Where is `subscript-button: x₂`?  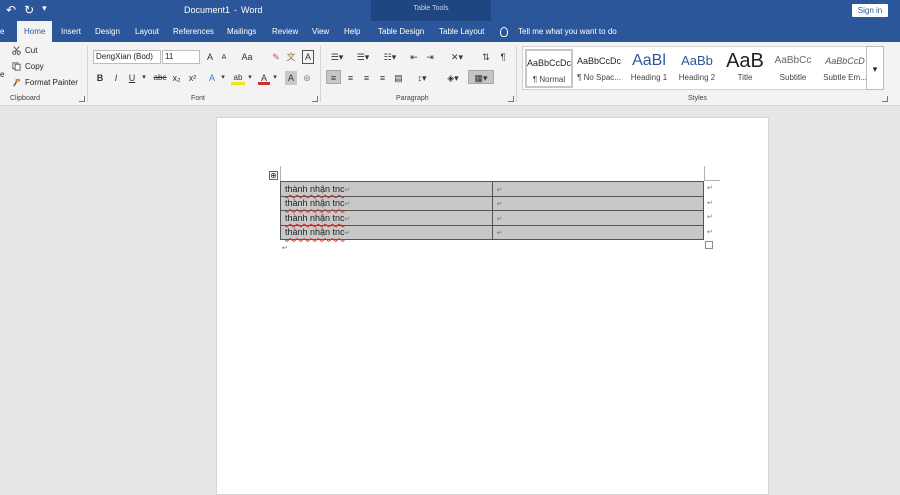
subscript-button: x₂ is located at coordinates (176, 78).